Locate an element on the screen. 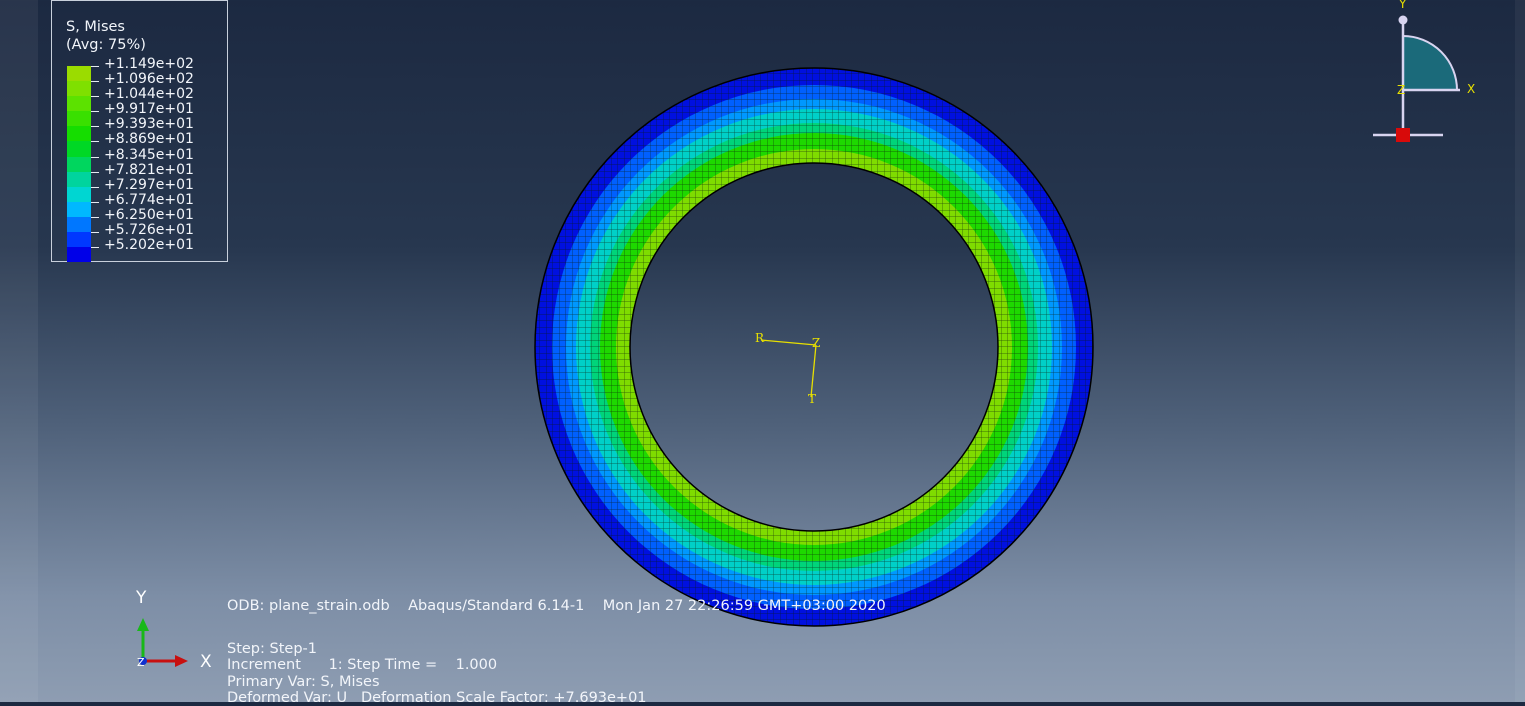  legend-color-bar is located at coordinates (79, 164).